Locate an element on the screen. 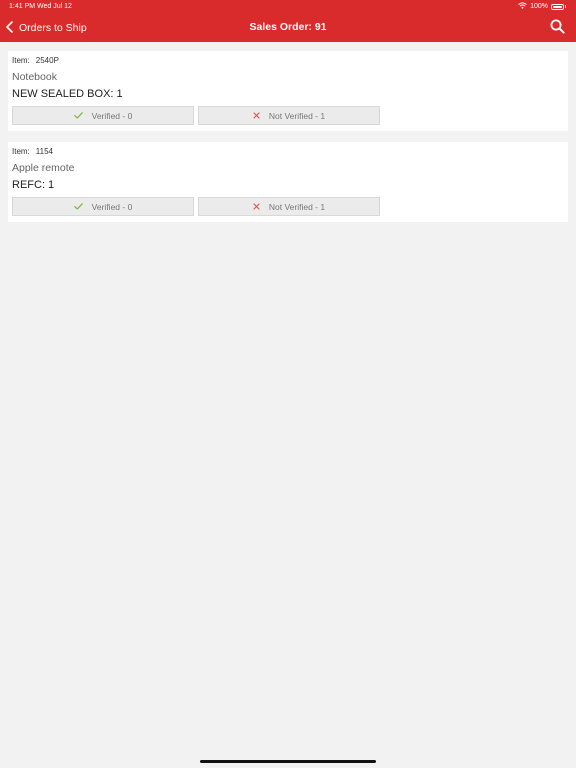 The width and height of the screenshot is (576, 768). status-time-date: 1:41 PM Wed Jul 12 is located at coordinates (40, 6).